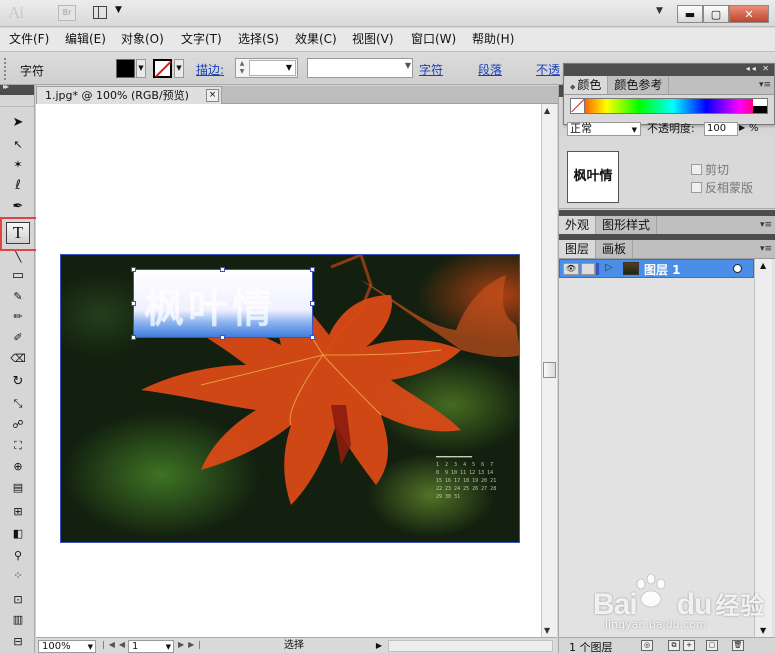 Image resolution: width=775 pixels, height=653 pixels. I want to click on clip-checkbox, so click(696, 169).